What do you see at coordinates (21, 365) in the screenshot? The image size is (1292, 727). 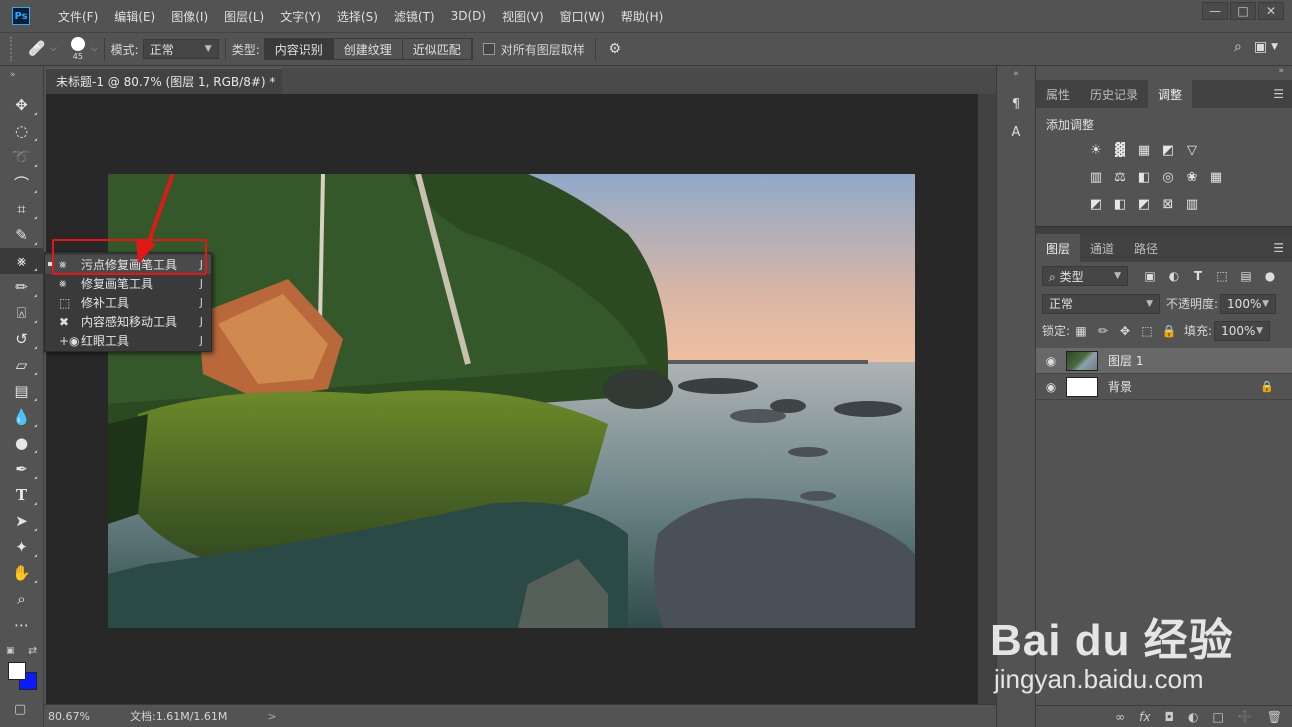 I see `eraser-tool-icon: ▱` at bounding box center [21, 365].